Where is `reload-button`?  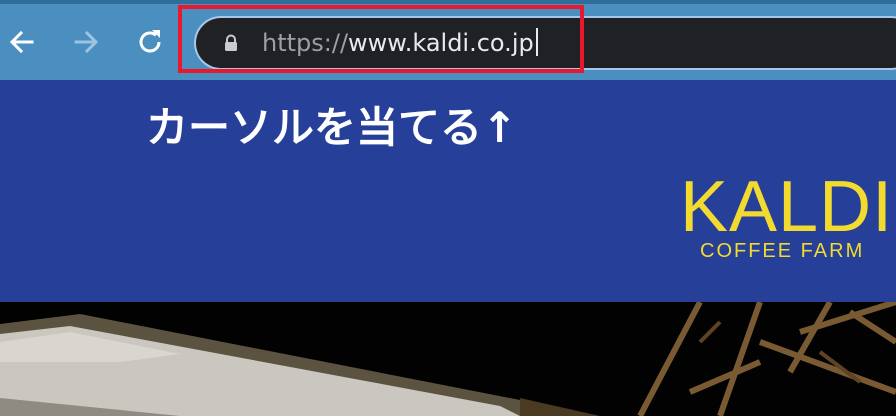 reload-button is located at coordinates (150, 42).